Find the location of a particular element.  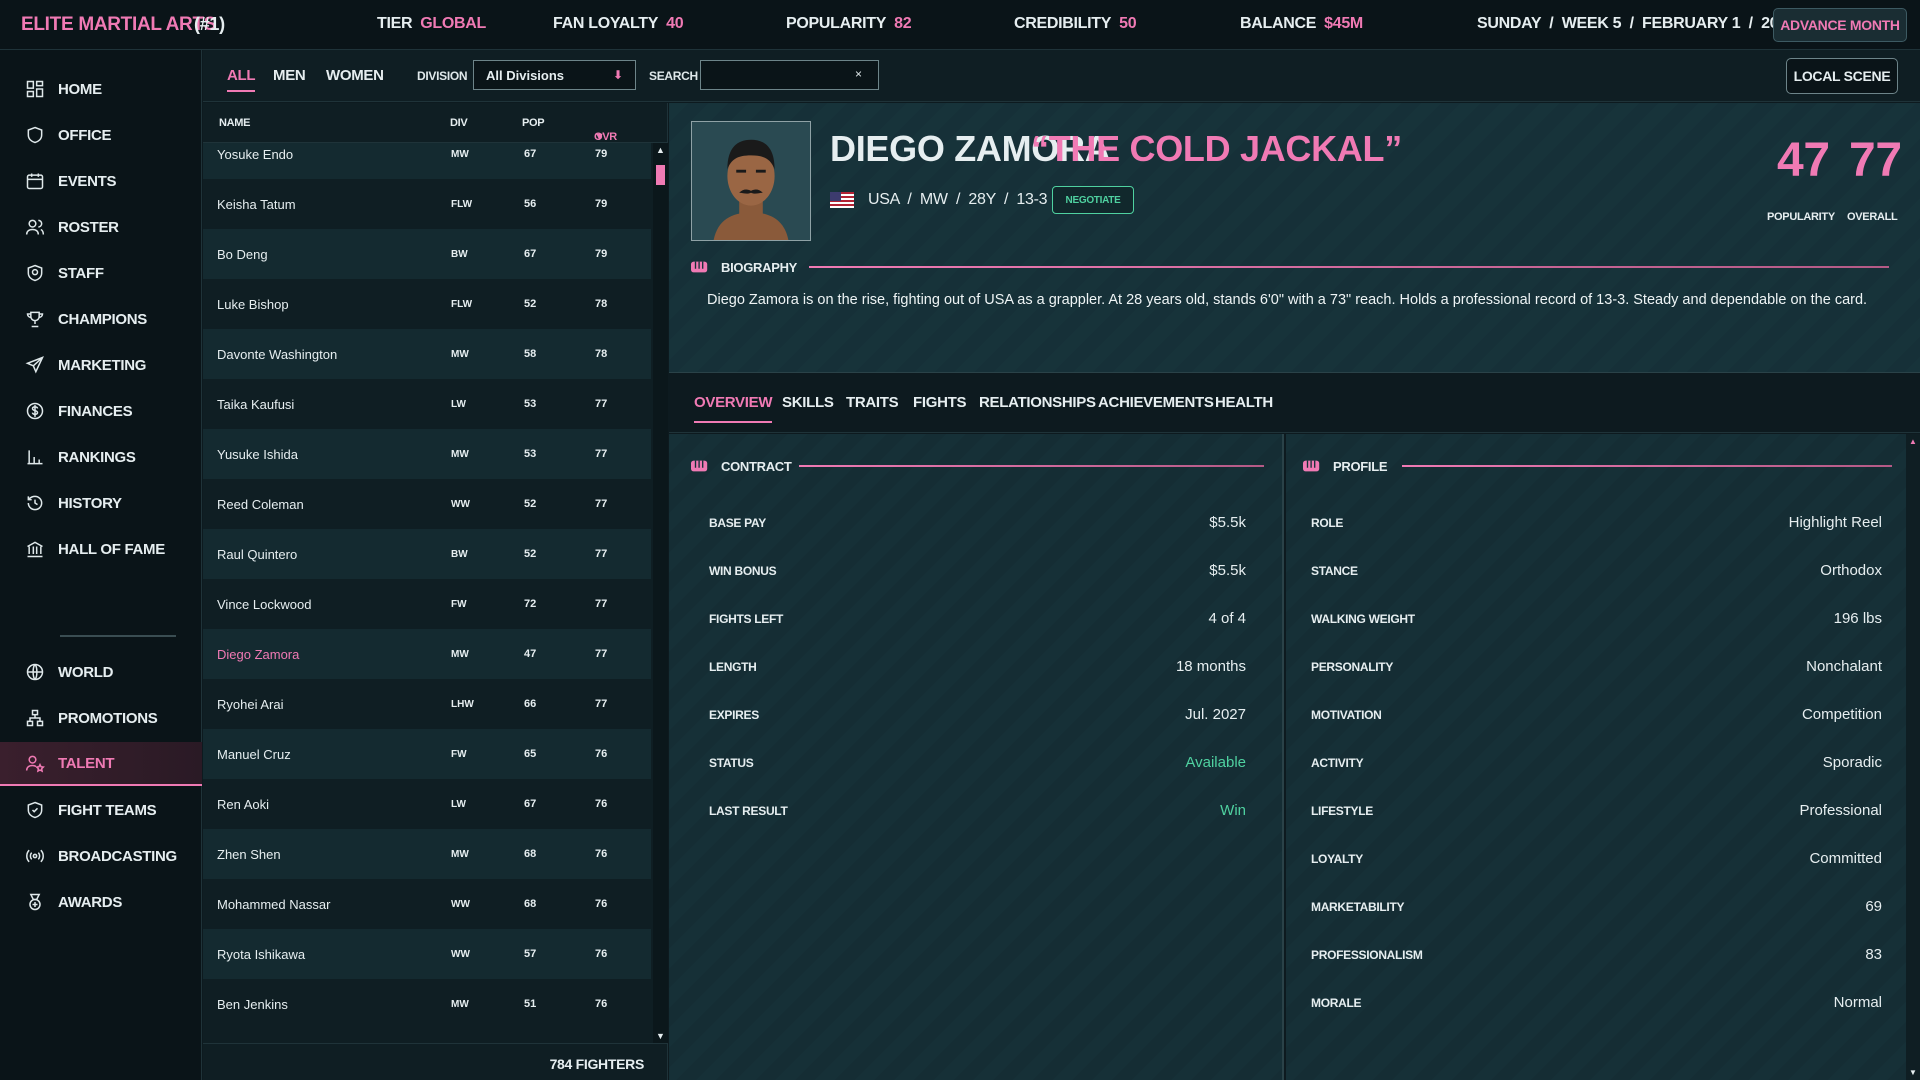

table-row: Davonte Washington MW 58 78 is located at coordinates (427, 354).